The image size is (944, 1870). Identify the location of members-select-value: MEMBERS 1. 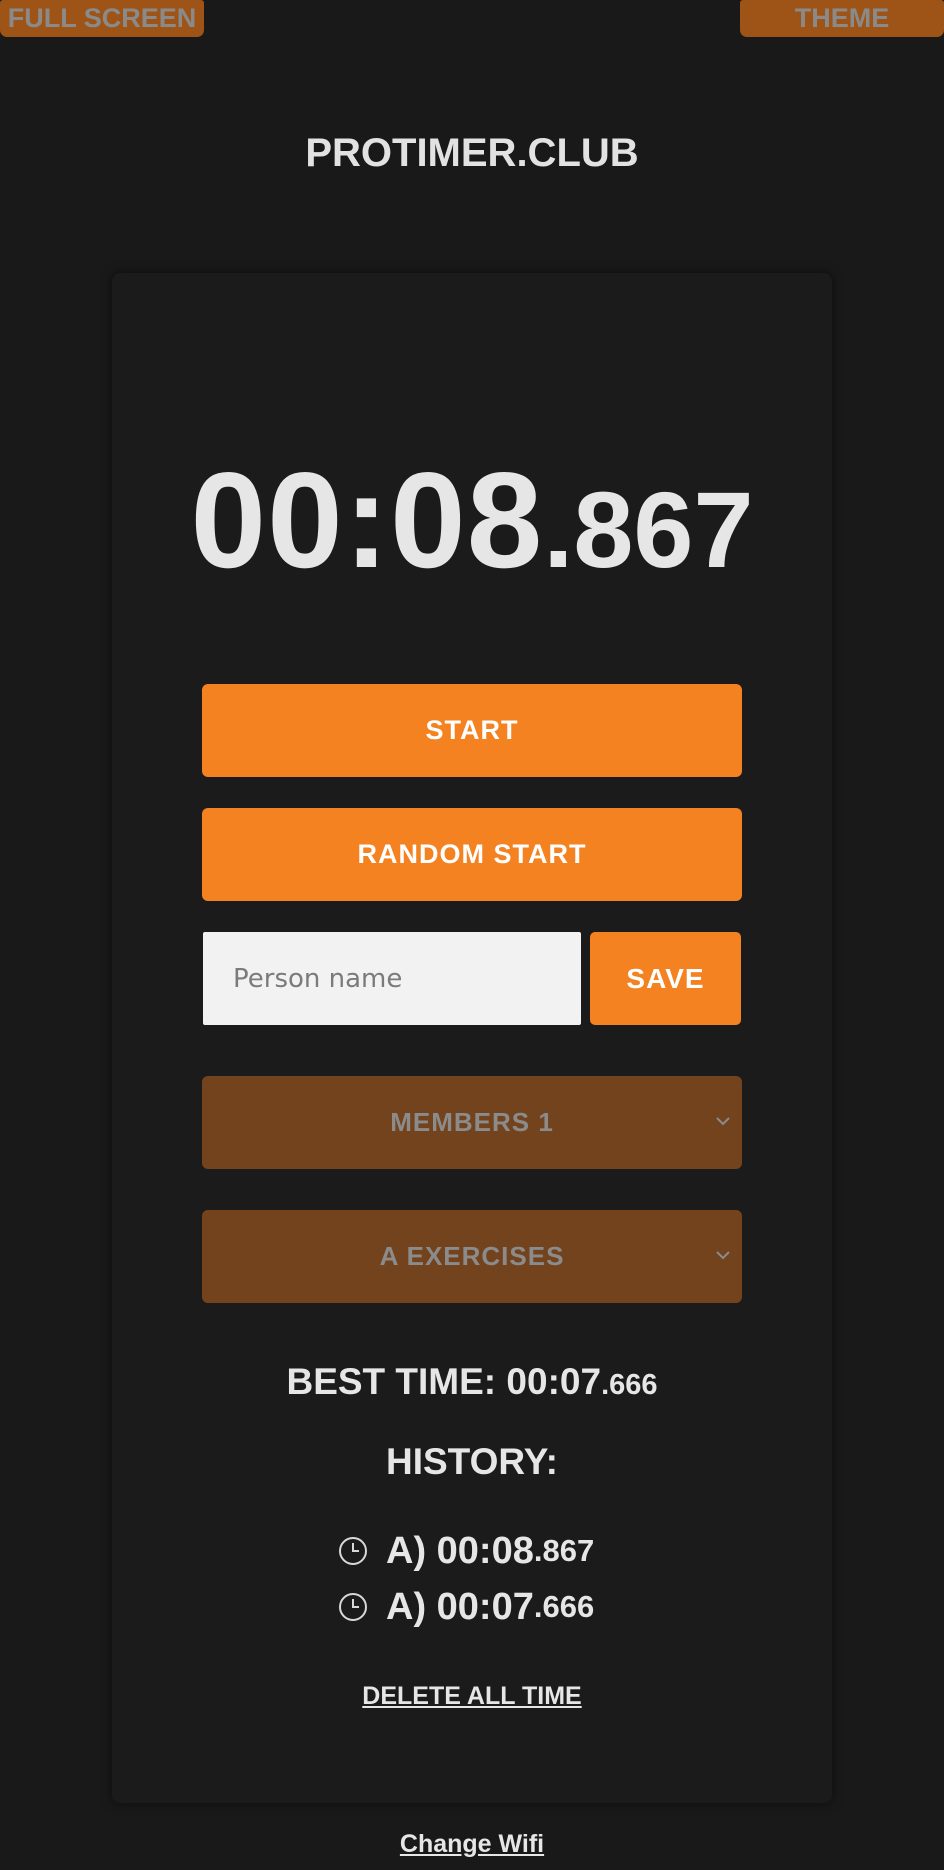
(472, 1122).